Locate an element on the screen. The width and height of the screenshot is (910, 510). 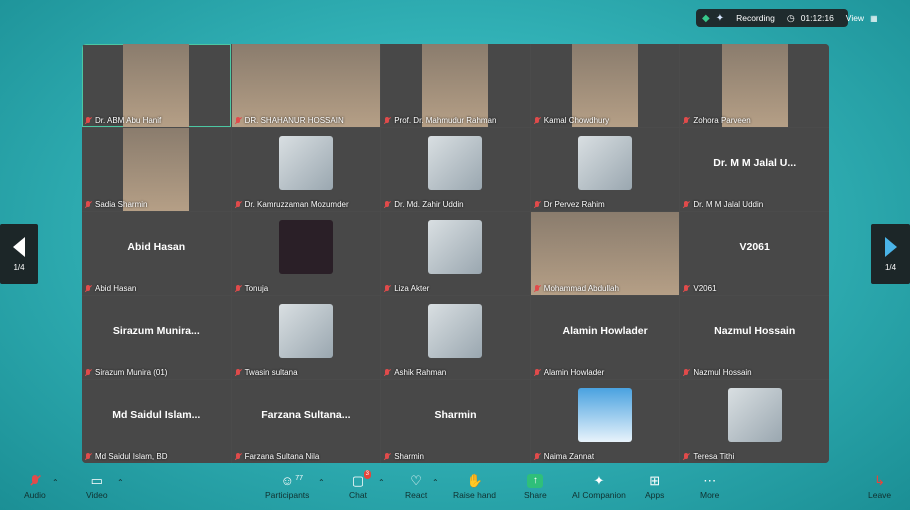
participant-tile: Tonuja is located at coordinates (306, 253).